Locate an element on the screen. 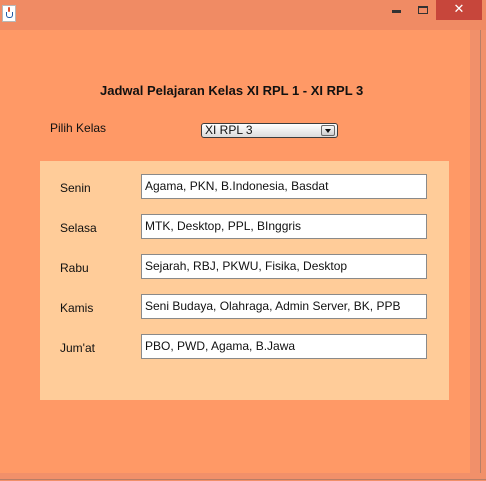 Image resolution: width=486 pixels, height=481 pixels. class-select-label: Pilih Kelas is located at coordinates (78, 128).